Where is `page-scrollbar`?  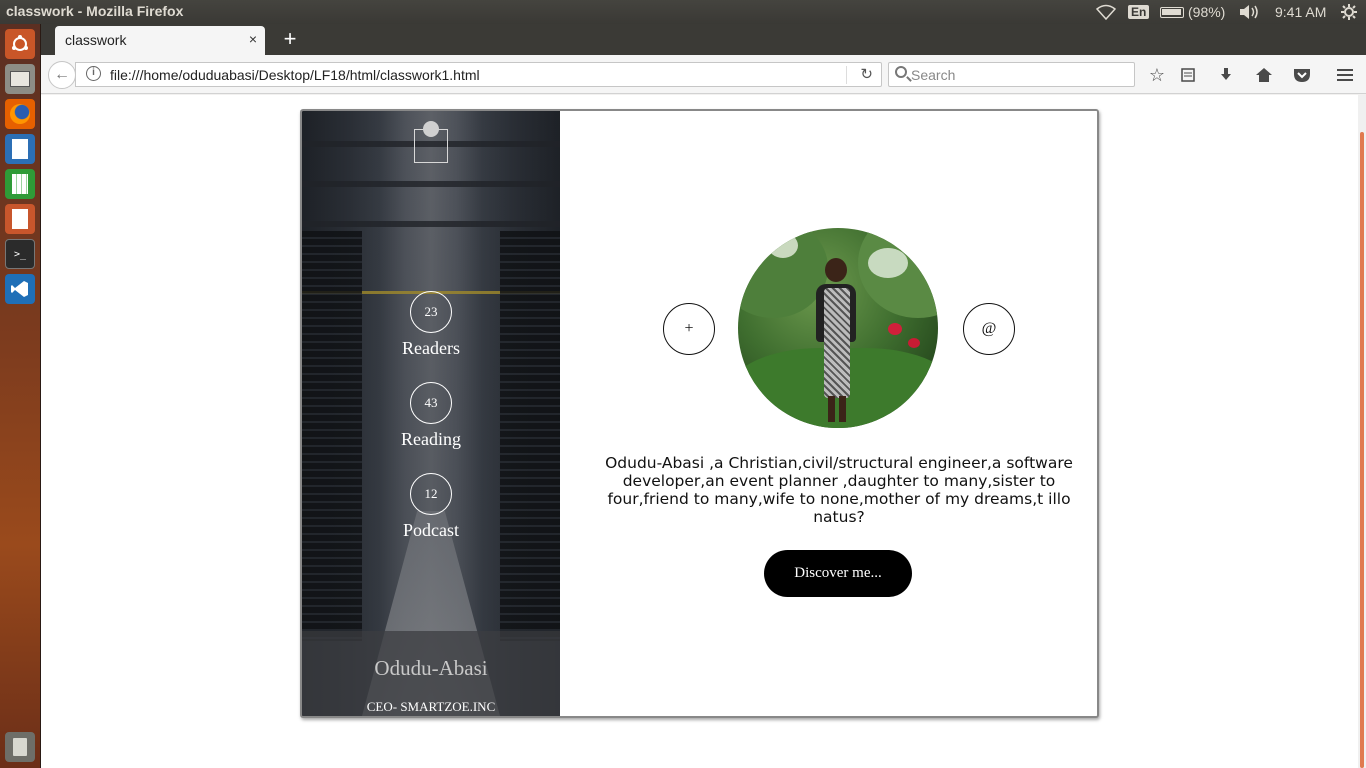
page-scrollbar is located at coordinates (1362, 431).